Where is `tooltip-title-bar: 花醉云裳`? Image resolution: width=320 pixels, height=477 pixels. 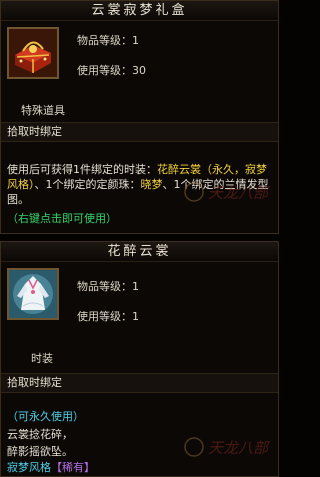
tooltip-title-bar: 花醉云裳 is located at coordinates (139, 252).